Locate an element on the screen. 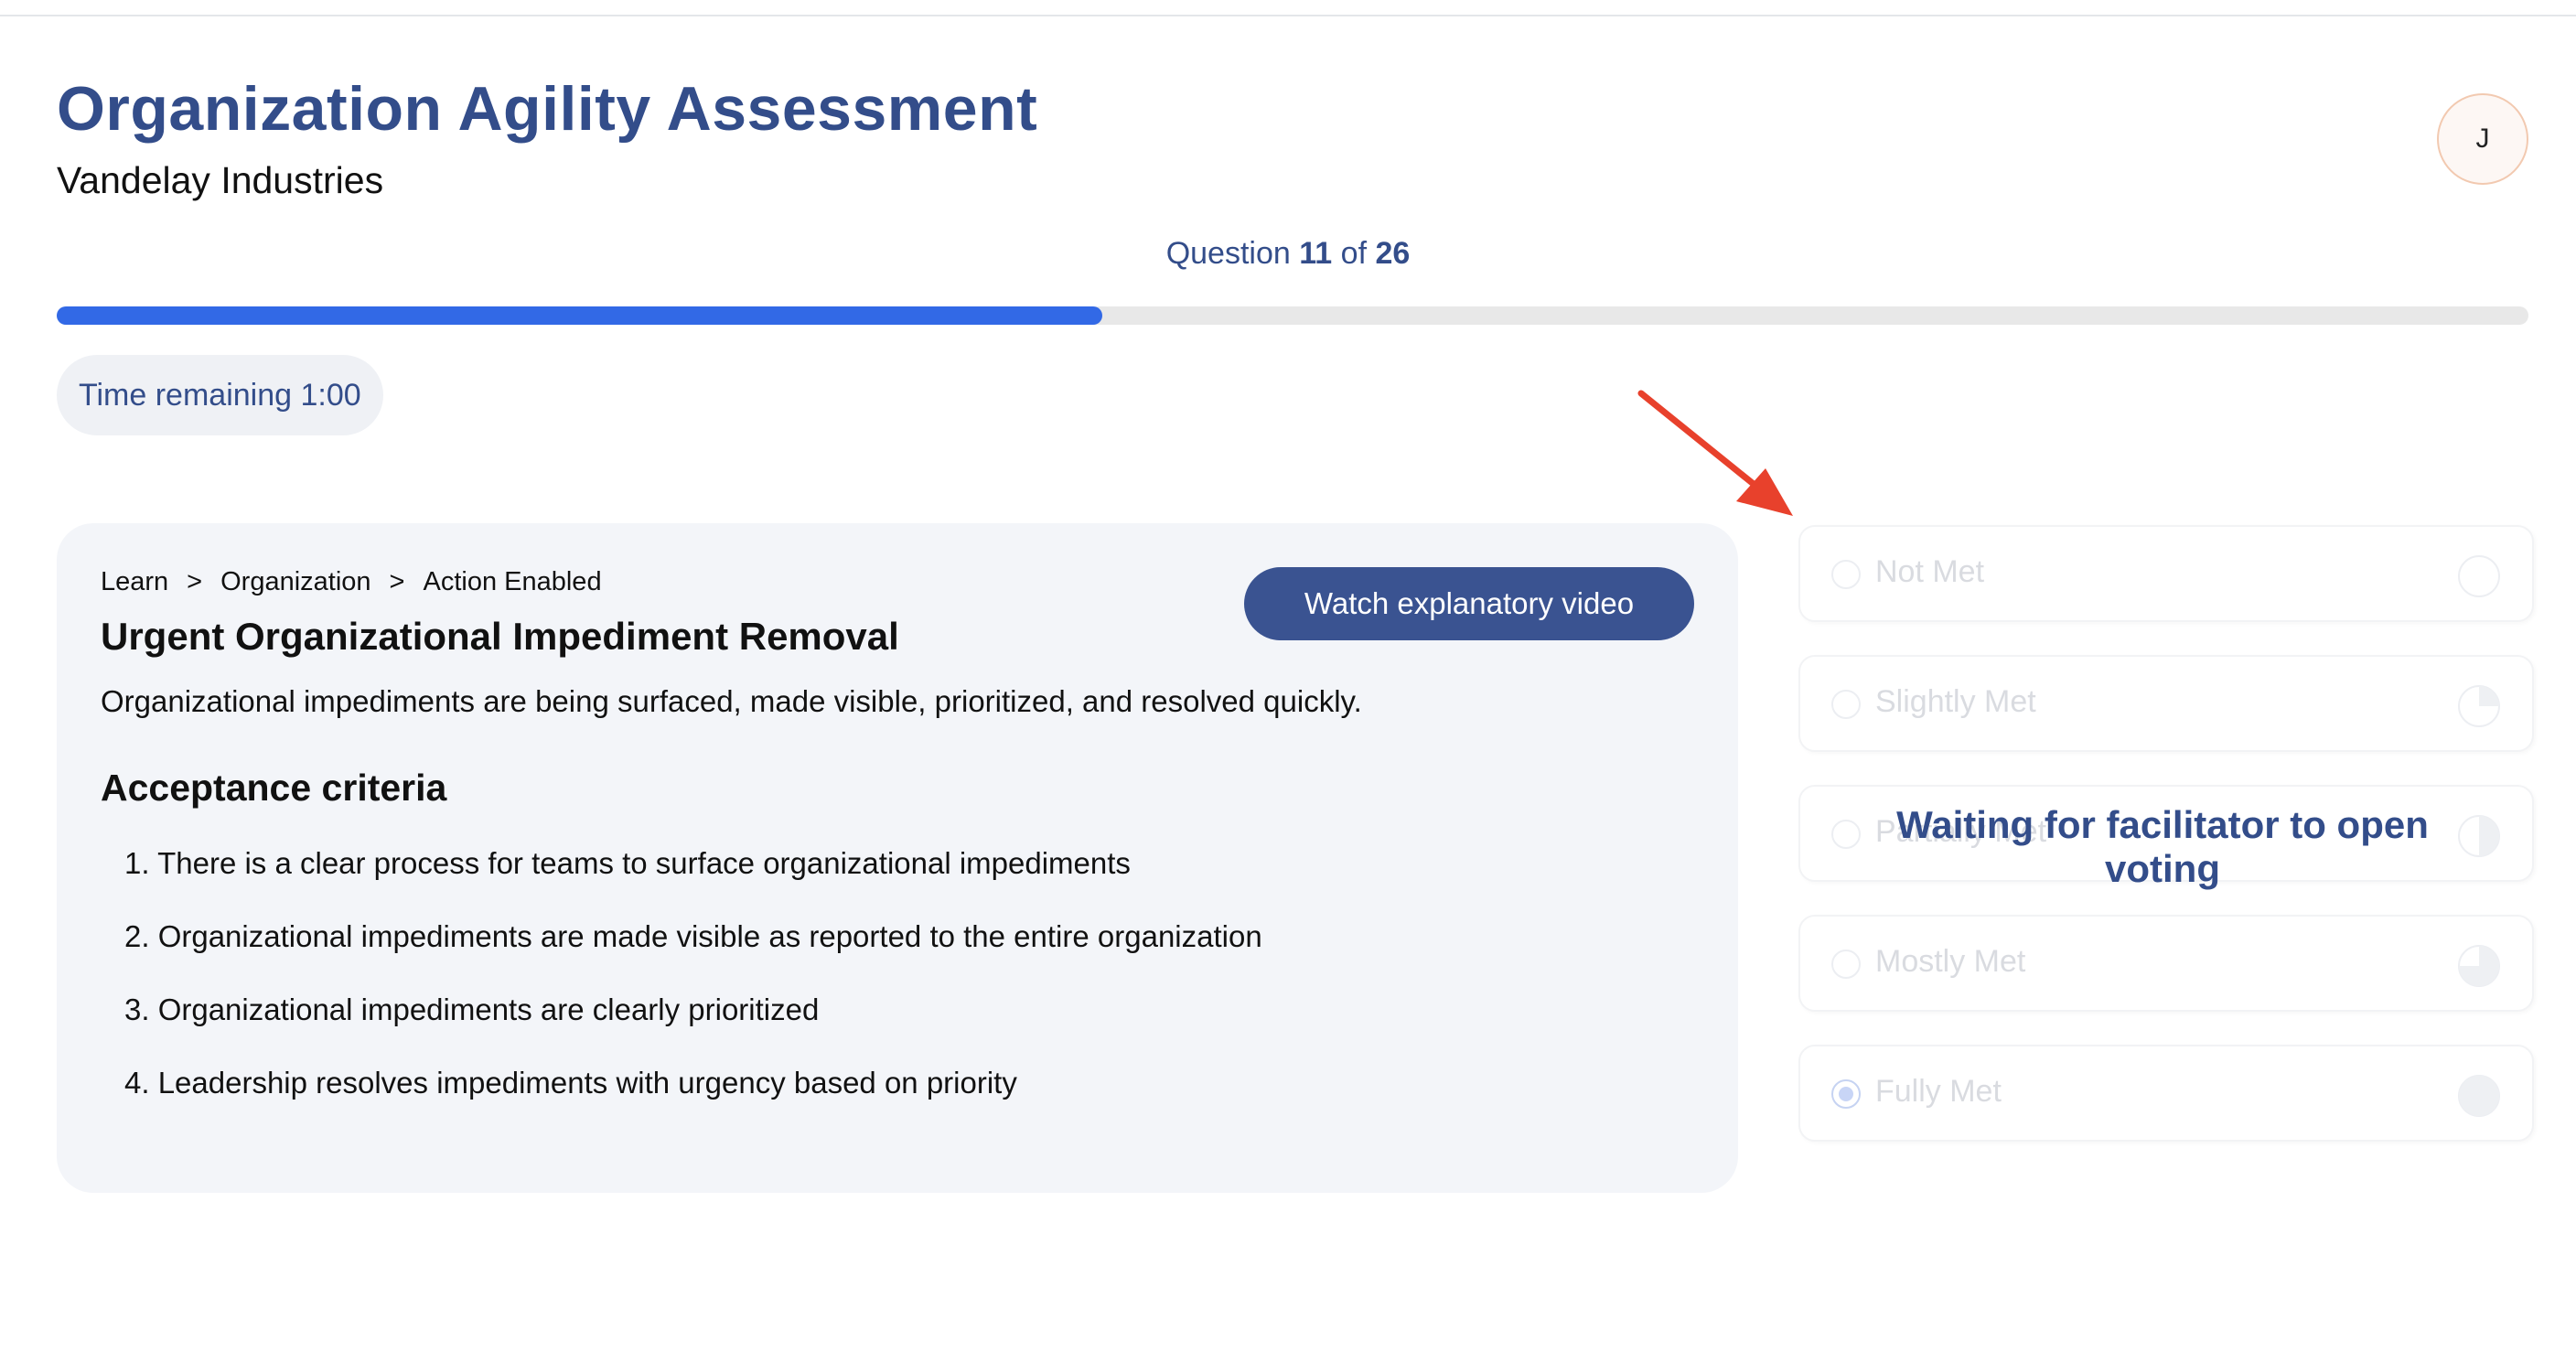  avatar: J is located at coordinates (2482, 139).